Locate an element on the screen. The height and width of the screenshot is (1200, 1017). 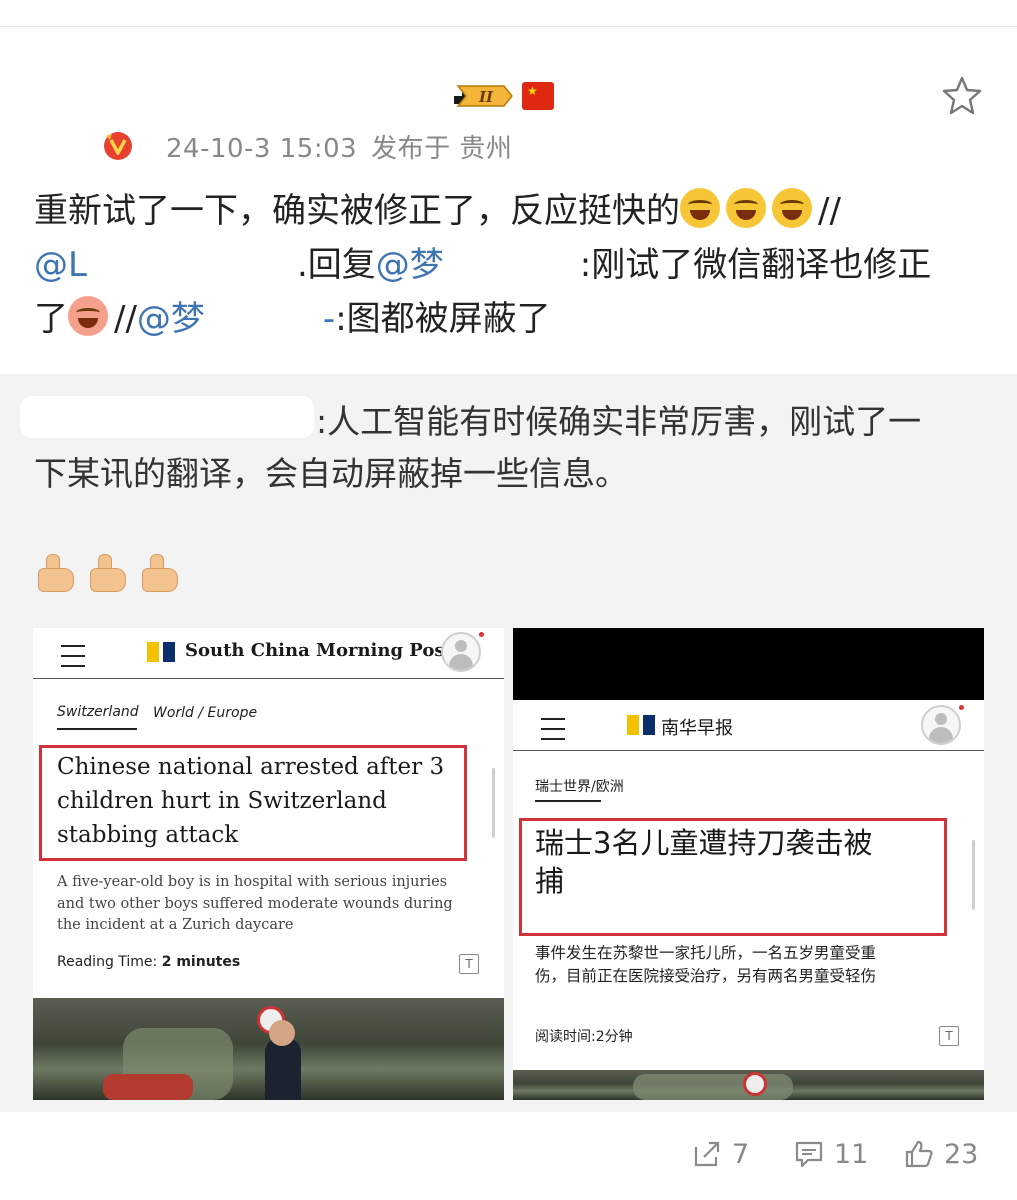
summary-line: the incident at a Zurich daycare is located at coordinates (175, 925).